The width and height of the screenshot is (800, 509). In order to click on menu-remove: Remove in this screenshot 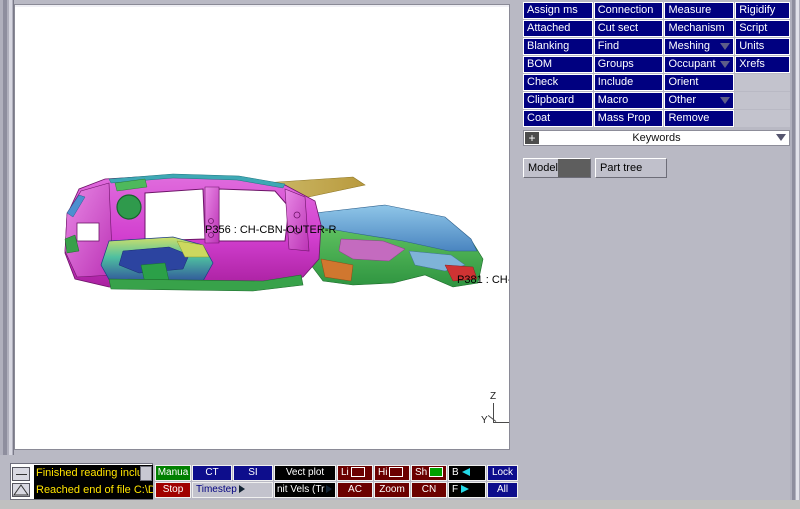, I will do `click(699, 118)`.